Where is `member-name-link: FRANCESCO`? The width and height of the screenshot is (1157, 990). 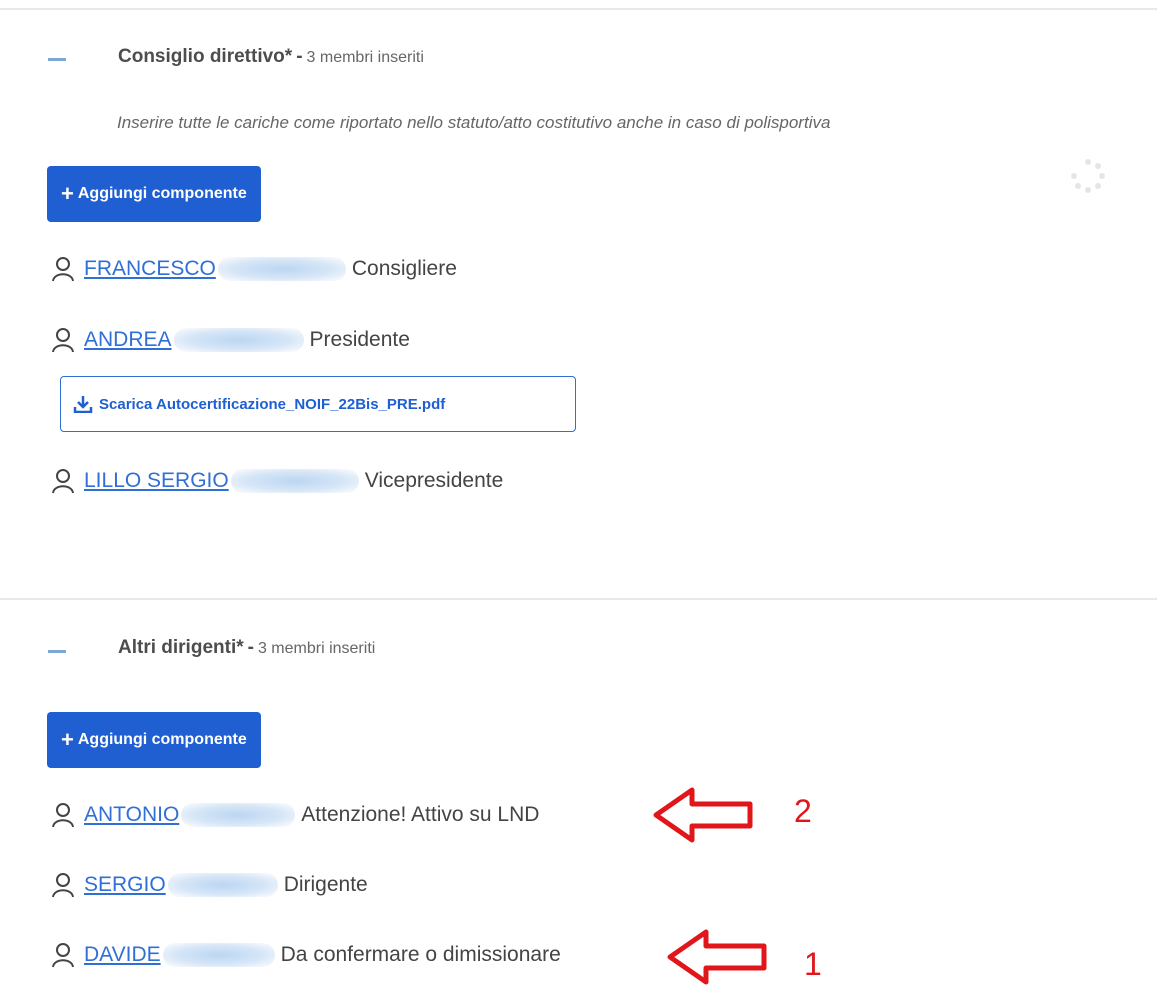 member-name-link: FRANCESCO is located at coordinates (150, 269).